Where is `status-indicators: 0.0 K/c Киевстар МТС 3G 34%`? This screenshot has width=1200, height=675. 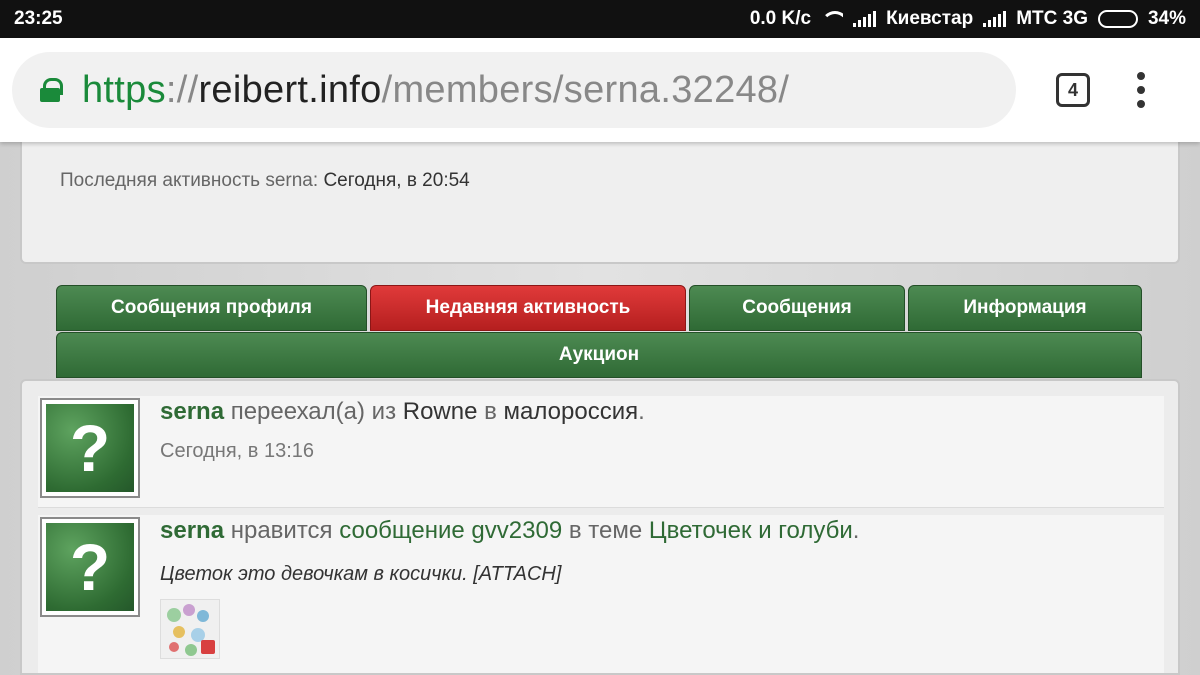
status-indicators: 0.0 K/c Киевстар МТС 3G 34% is located at coordinates (968, 19).